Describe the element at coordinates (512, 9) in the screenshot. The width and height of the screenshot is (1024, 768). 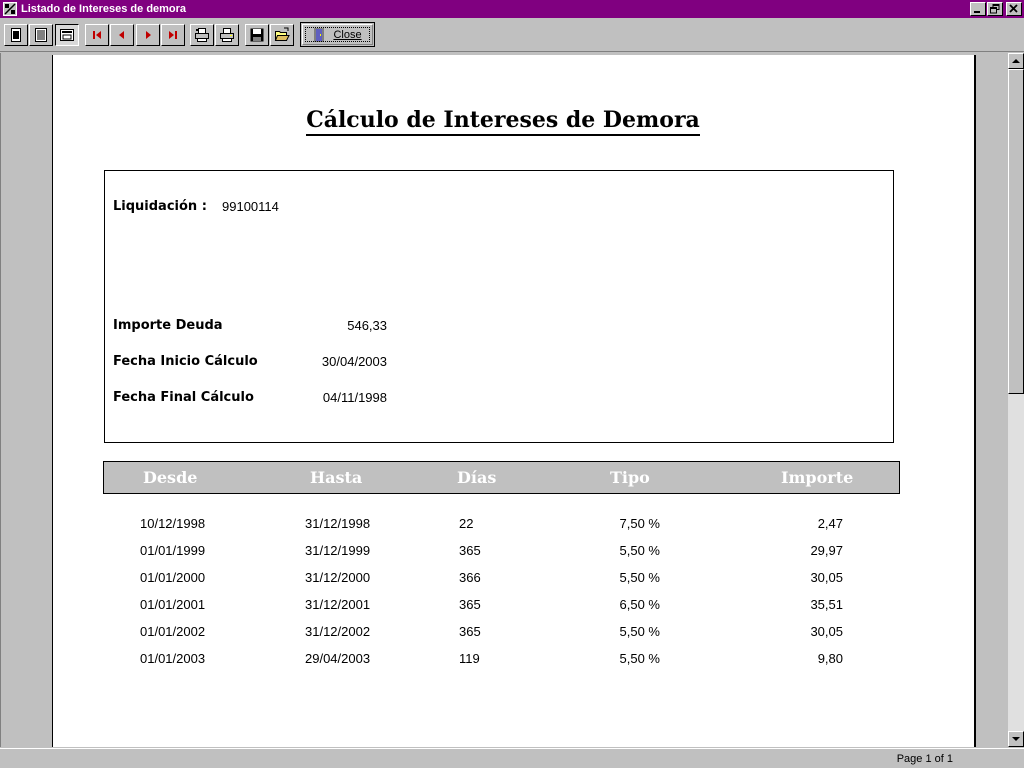
I see `title-bar: Listado de Intereses de demora` at that location.